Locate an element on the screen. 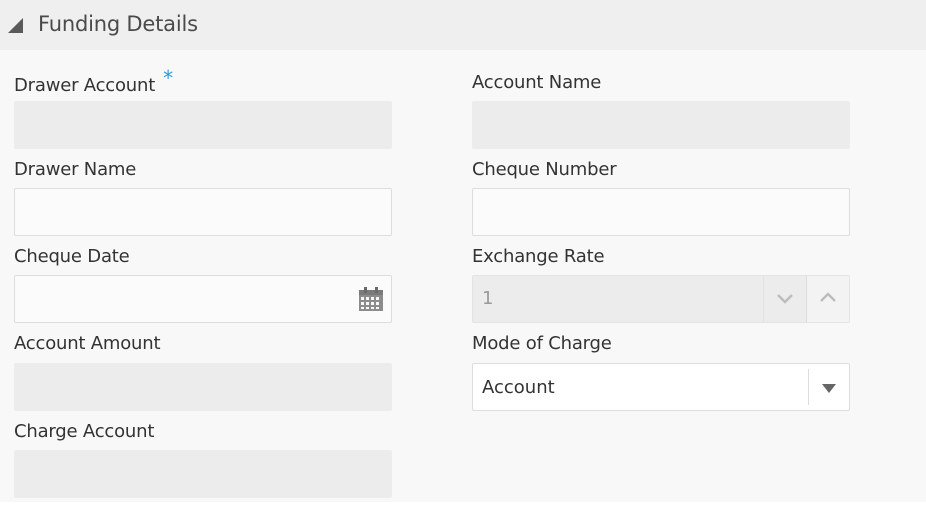 This screenshot has width=926, height=505. account-amount-label: Account Amount is located at coordinates (87, 343).